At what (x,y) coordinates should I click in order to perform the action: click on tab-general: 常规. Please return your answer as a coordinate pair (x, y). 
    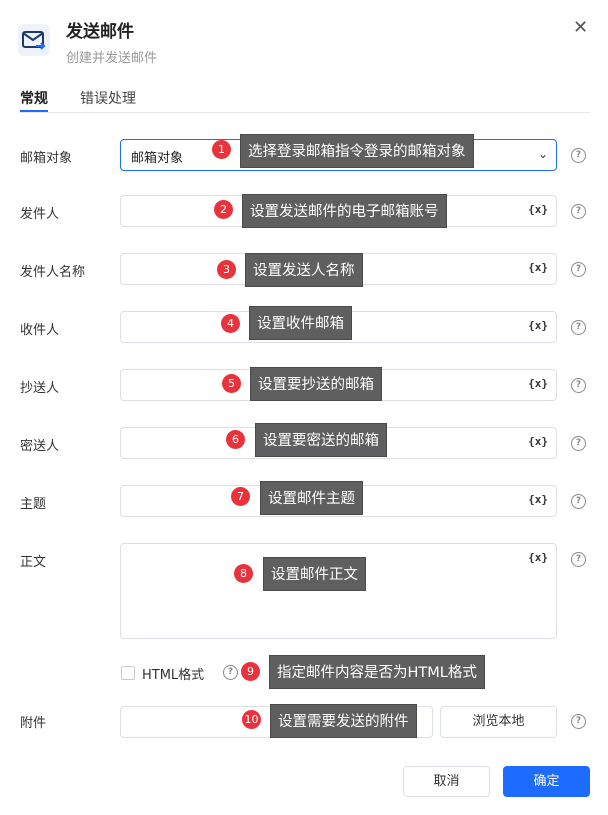
    Looking at the image, I should click on (34, 98).